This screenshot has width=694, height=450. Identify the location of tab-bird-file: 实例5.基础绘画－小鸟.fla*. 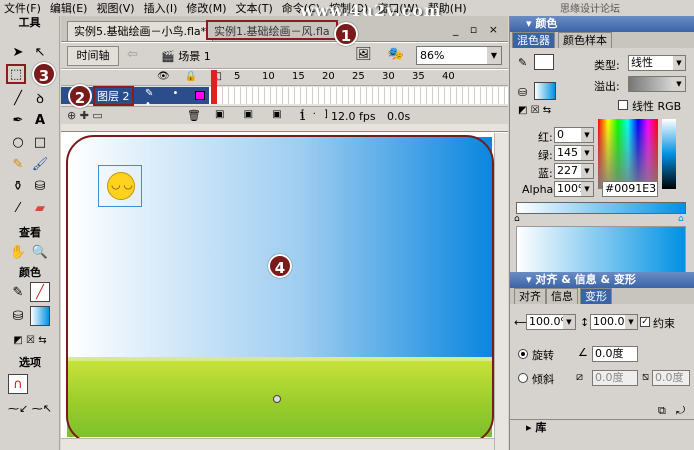
(140, 31).